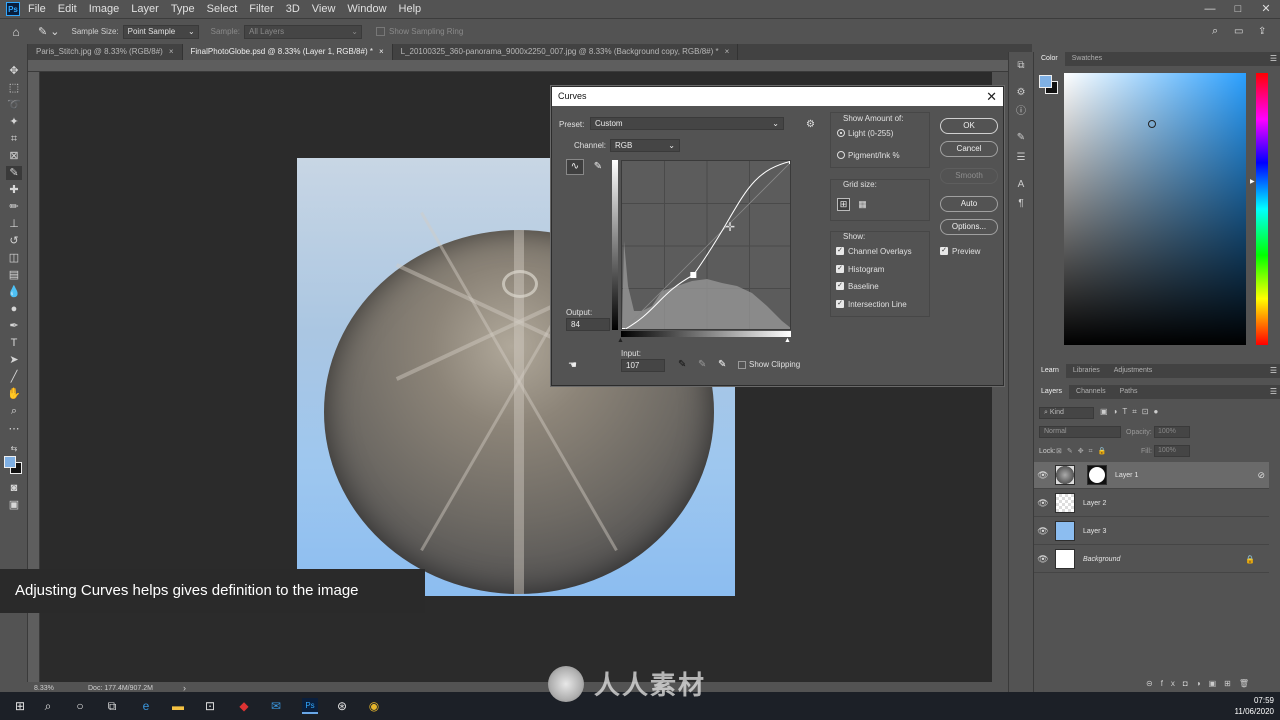 The height and width of the screenshot is (720, 1280). Describe the element at coordinates (14, 173) in the screenshot. I see `eyedropper-tool-icon: ✎` at that location.